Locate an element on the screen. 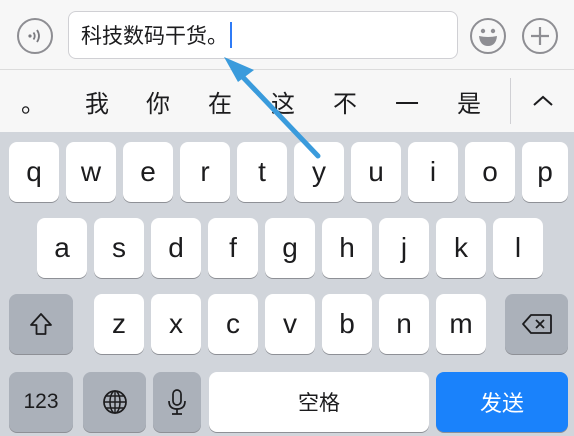 This screenshot has width=574, height=436. key-t: t is located at coordinates (262, 172).